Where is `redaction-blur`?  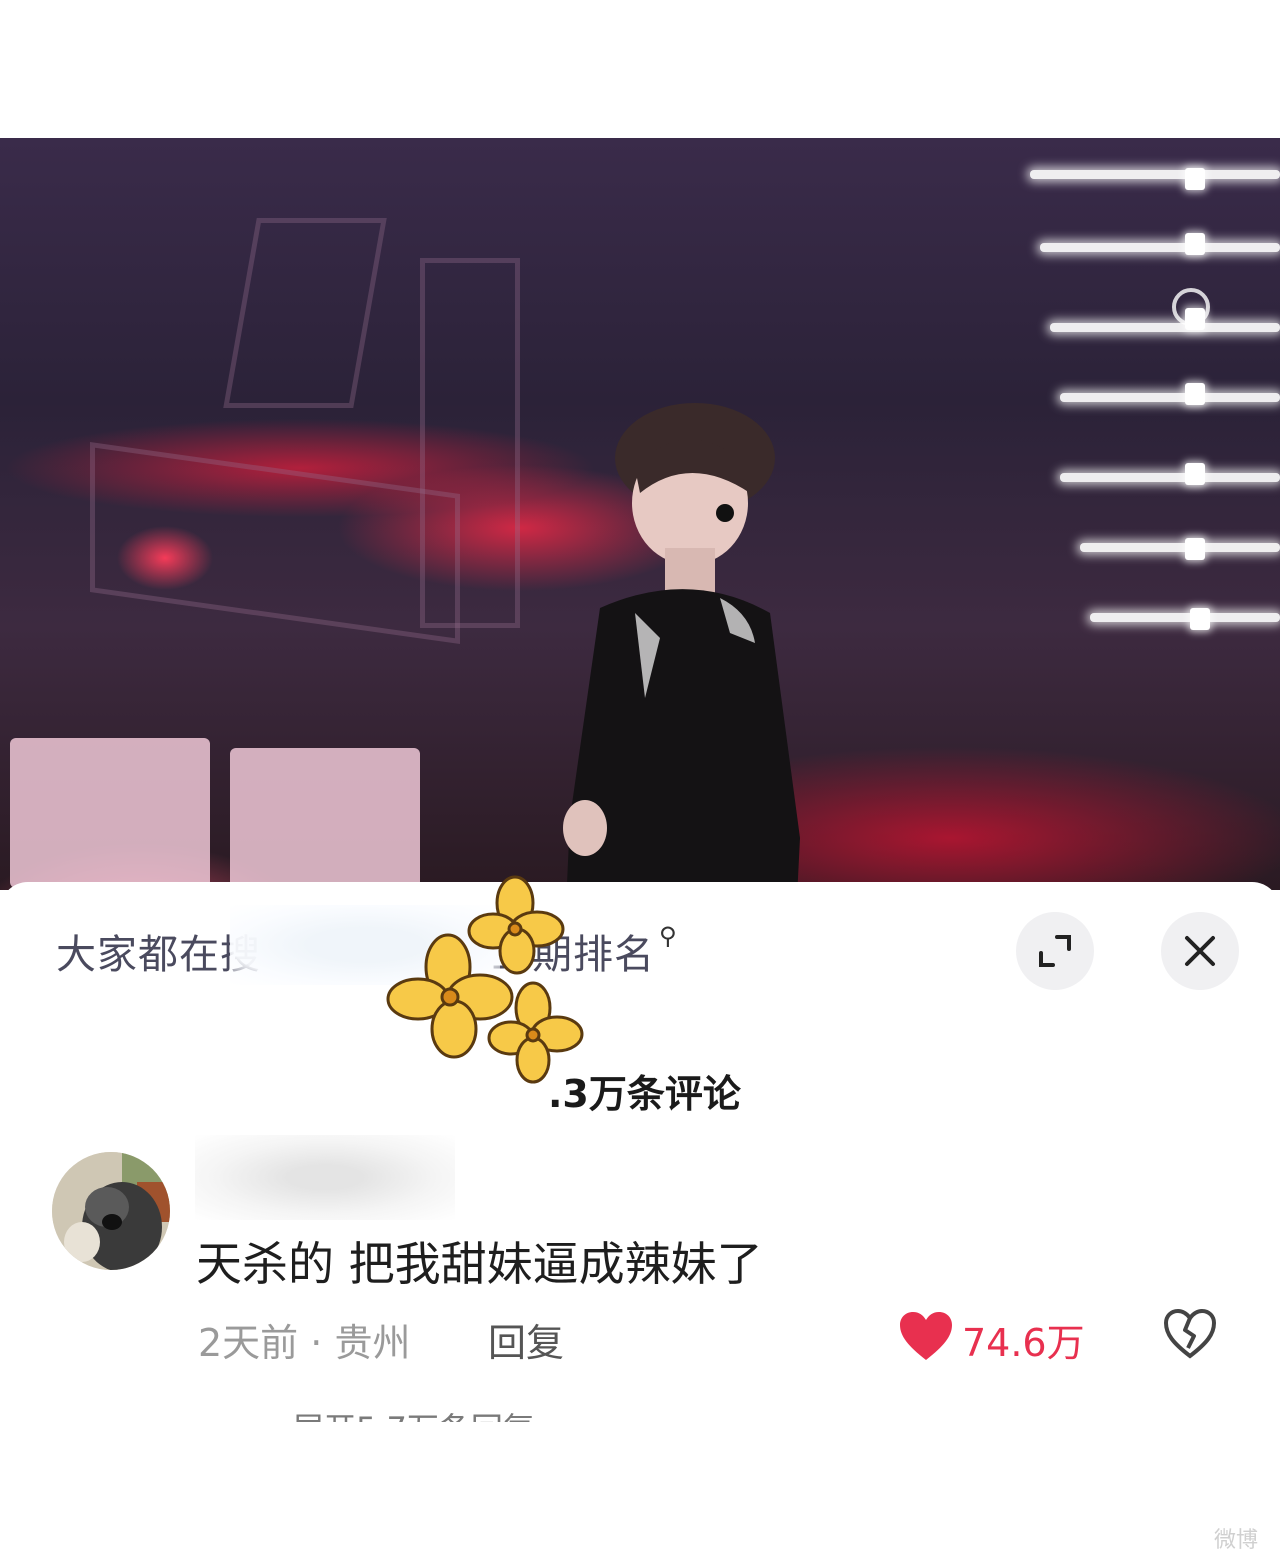 redaction-blur is located at coordinates (325, 1177).